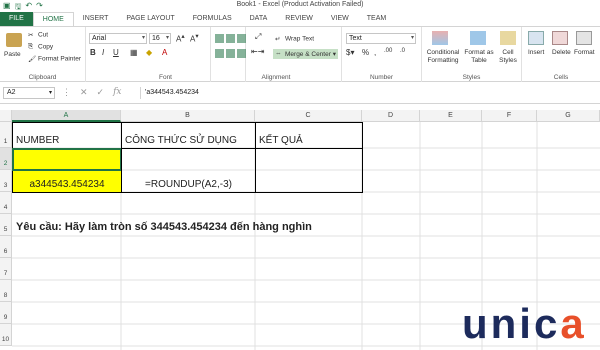  Describe the element at coordinates (381, 38) in the screenshot. I see `number-format-select: Text ▾` at that location.